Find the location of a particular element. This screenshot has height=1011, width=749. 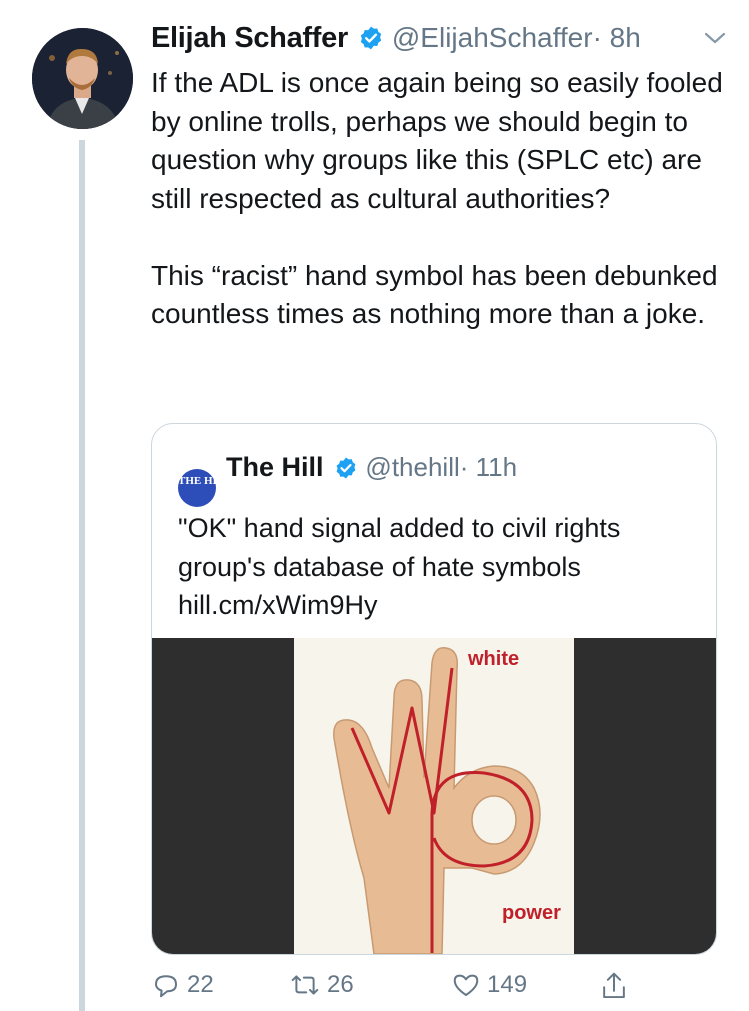

tweet-actions: 22 26 149 is located at coordinates (401, 990).